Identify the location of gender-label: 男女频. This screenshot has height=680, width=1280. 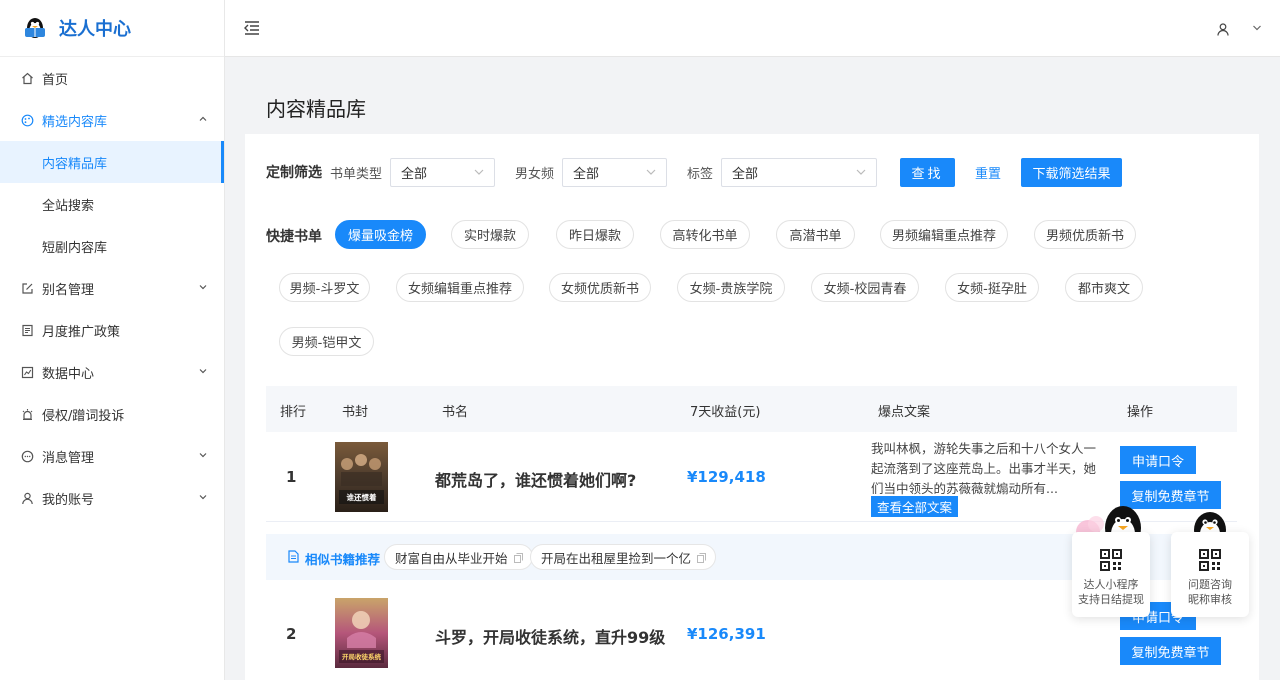
(535, 174).